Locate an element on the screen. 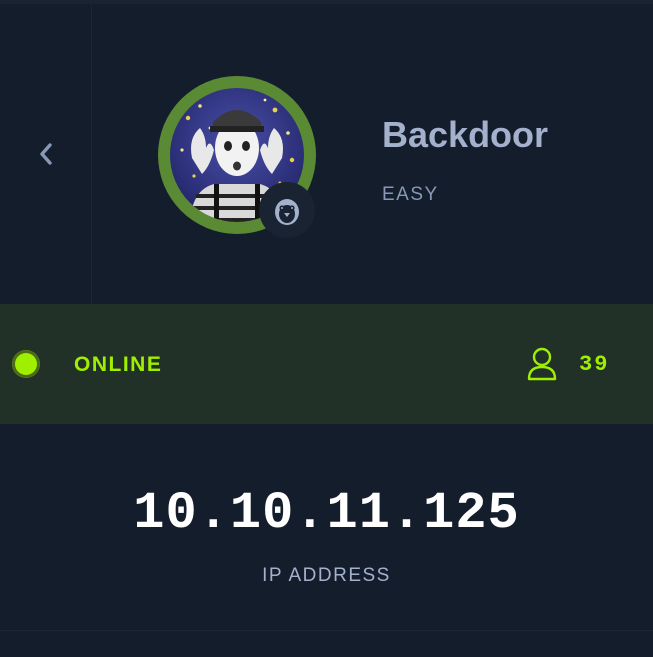  users-count: 39 is located at coordinates (594, 364).